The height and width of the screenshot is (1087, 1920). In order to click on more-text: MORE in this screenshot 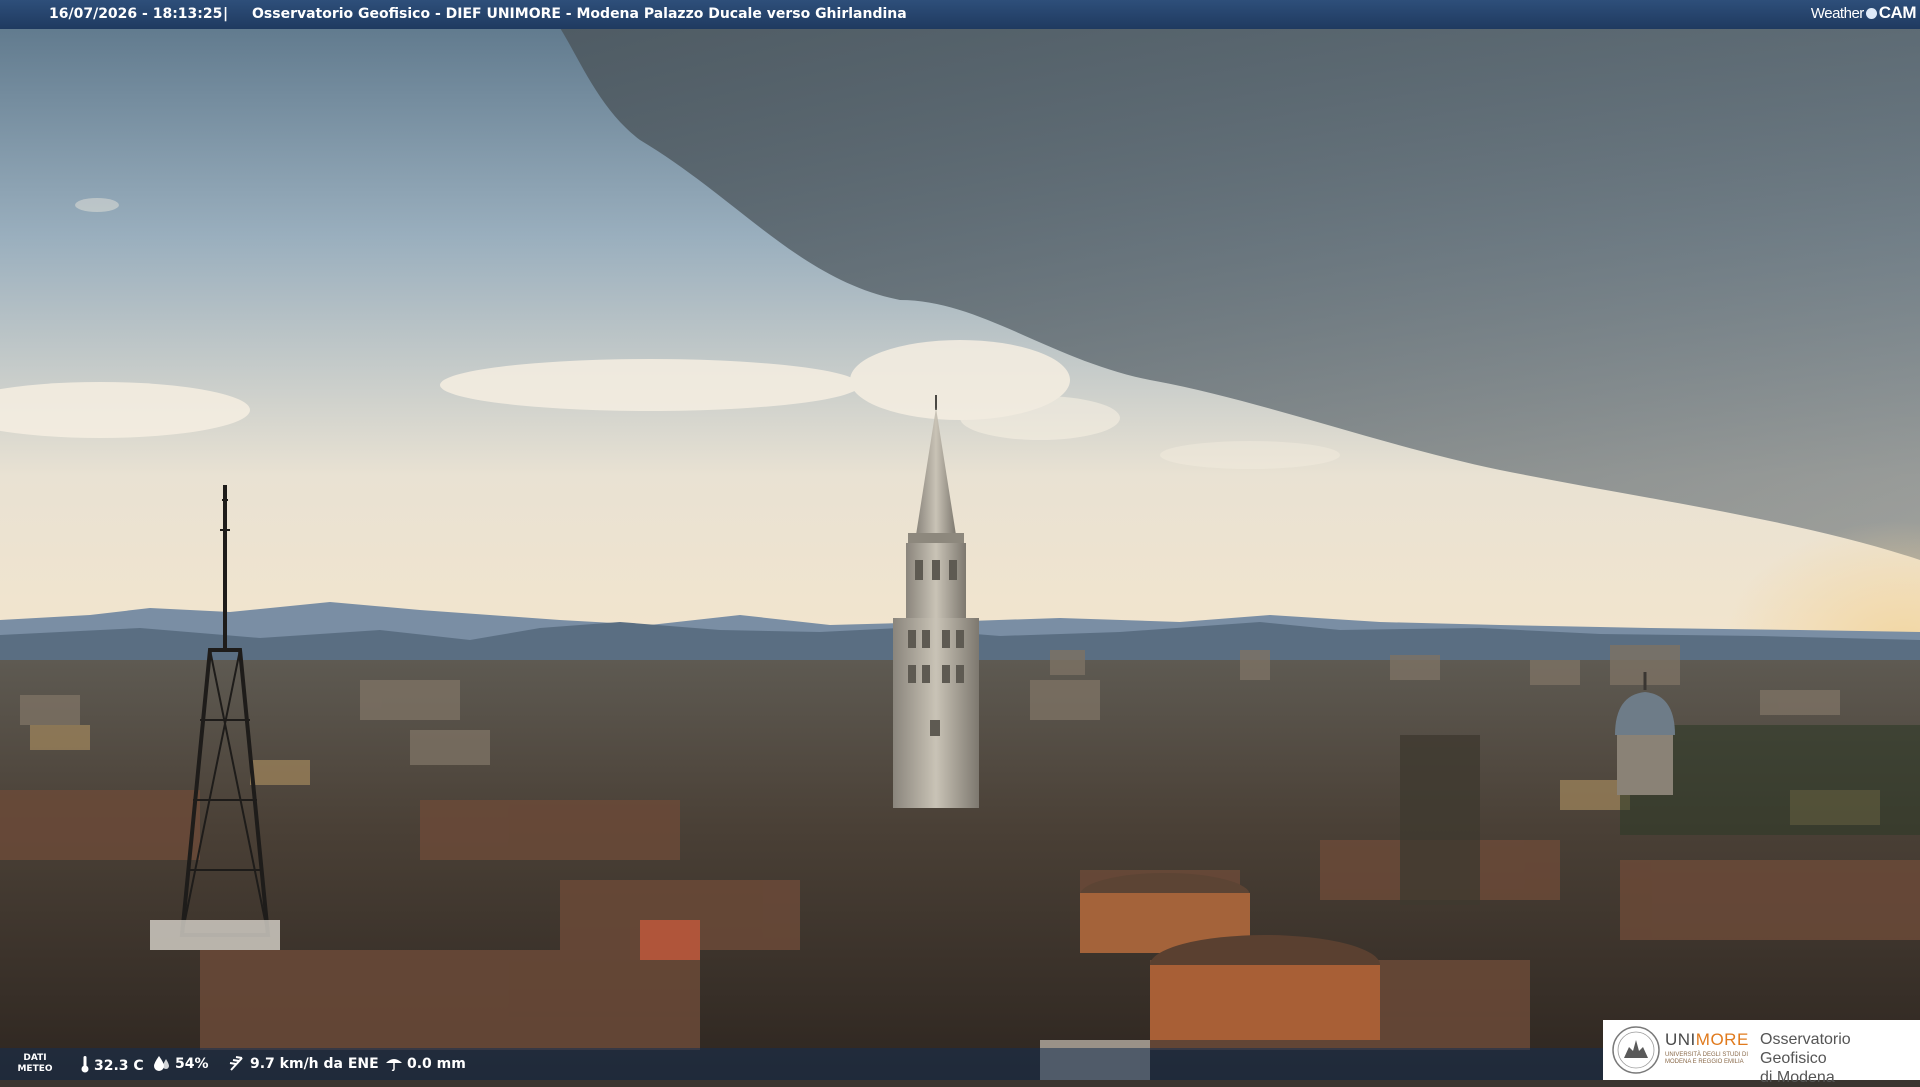, I will do `click(1722, 1039)`.